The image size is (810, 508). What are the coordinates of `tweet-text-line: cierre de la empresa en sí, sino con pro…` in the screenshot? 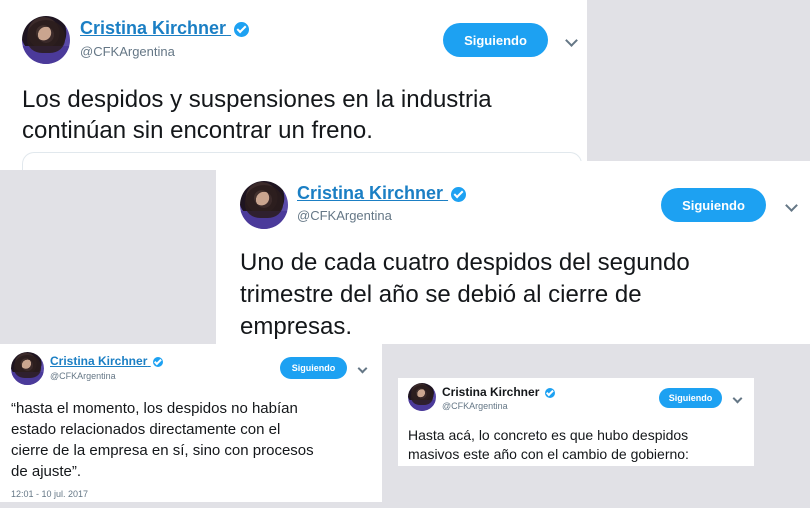 It's located at (162, 450).